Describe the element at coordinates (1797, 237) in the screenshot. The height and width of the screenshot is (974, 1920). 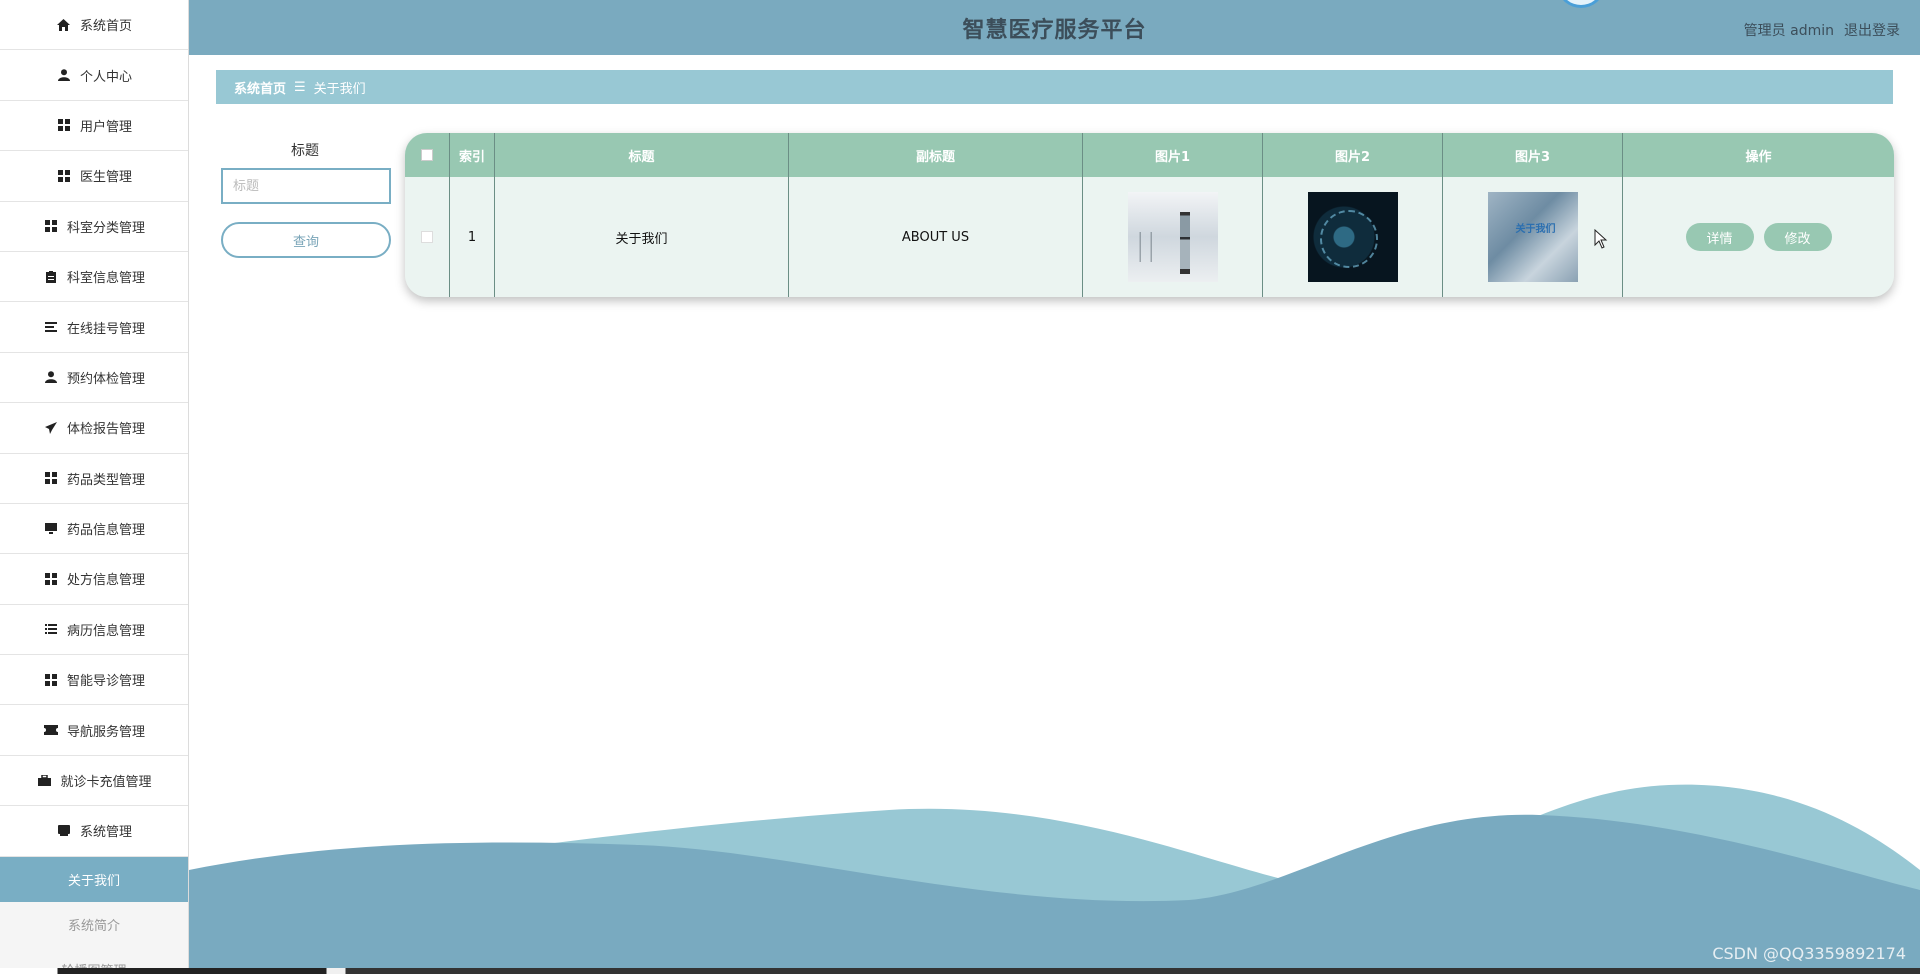
I see `edit-button: 修改` at that location.